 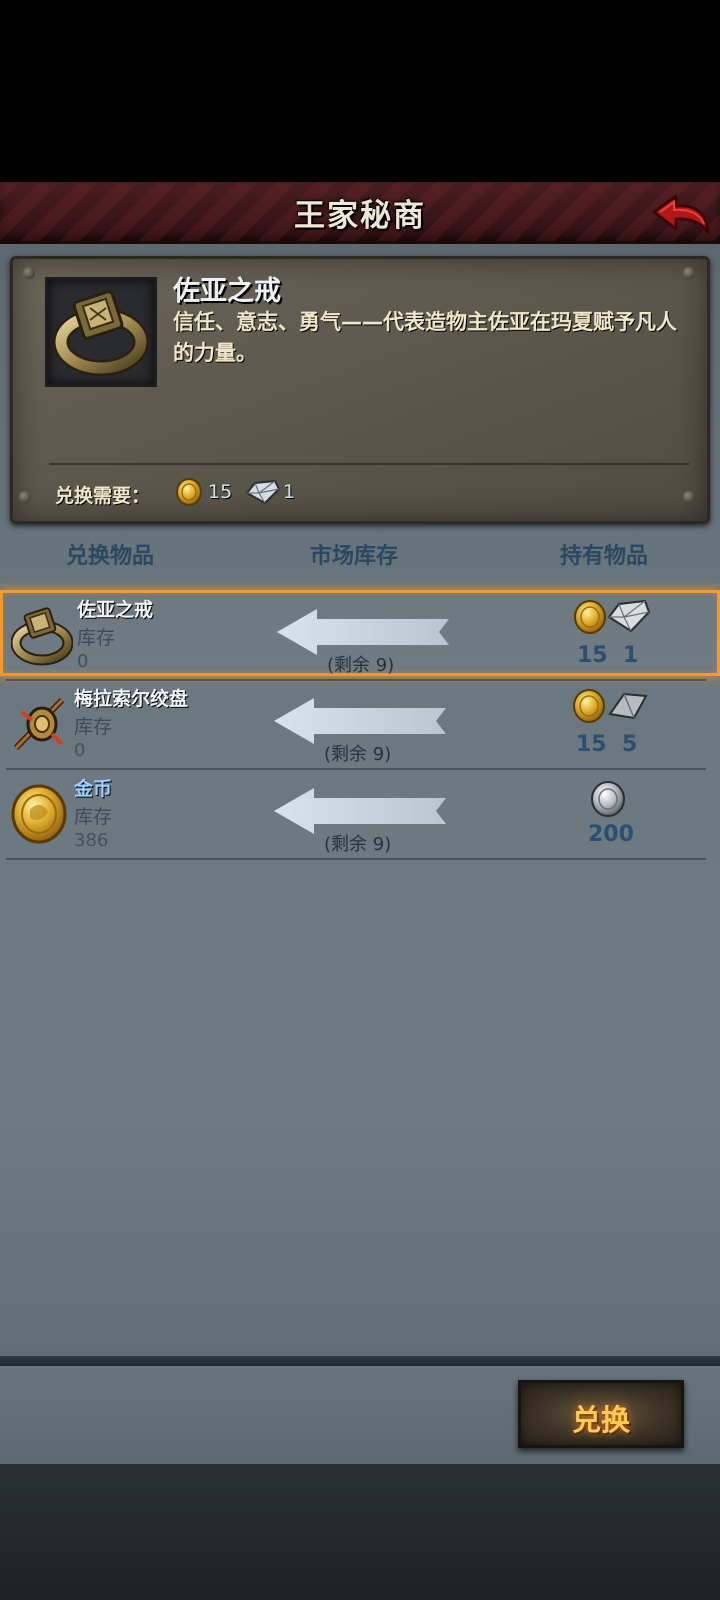 I want to click on divider, so click(x=369, y=464).